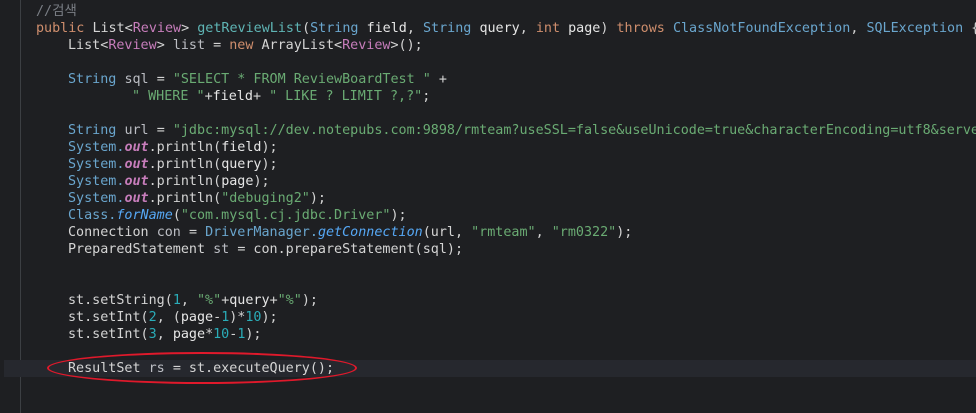 The width and height of the screenshot is (976, 413). What do you see at coordinates (144, 215) in the screenshot?
I see `code-token: forName` at bounding box center [144, 215].